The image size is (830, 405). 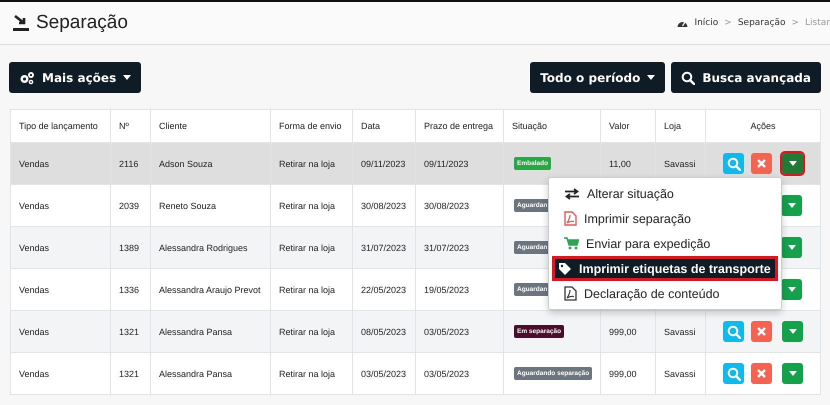 I want to click on column-header: Tipo de lançamento, so click(x=60, y=126).